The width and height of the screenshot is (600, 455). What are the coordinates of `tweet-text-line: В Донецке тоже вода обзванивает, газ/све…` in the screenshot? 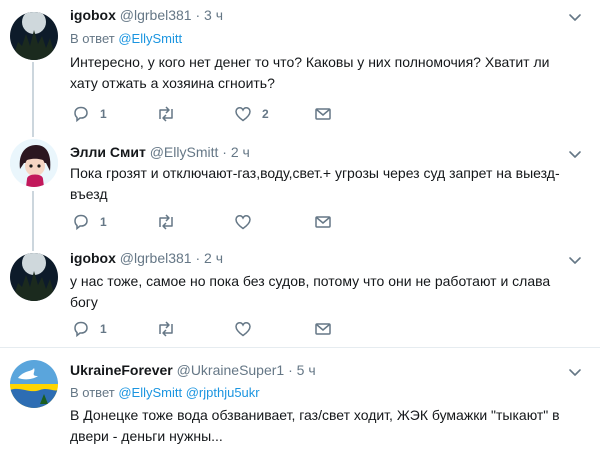 It's located at (315, 415).